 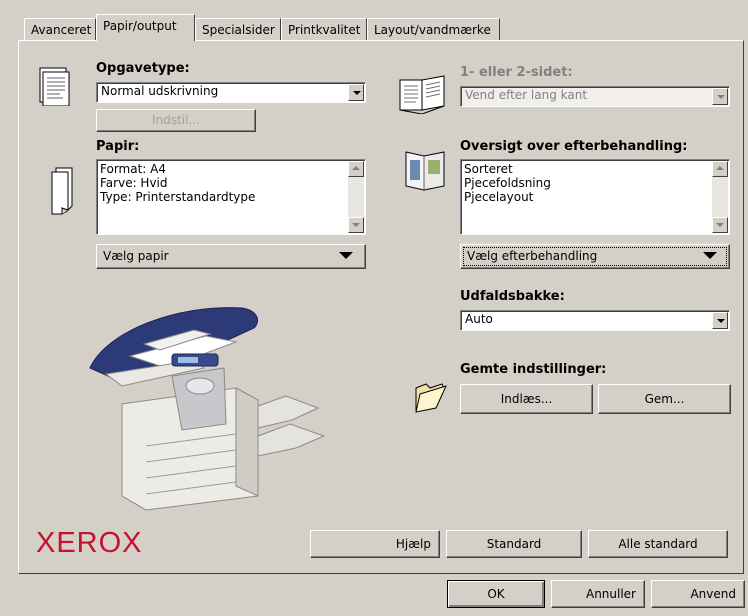 What do you see at coordinates (160, 91) in the screenshot?
I see `job-type-value: Normal udskrivning` at bounding box center [160, 91].